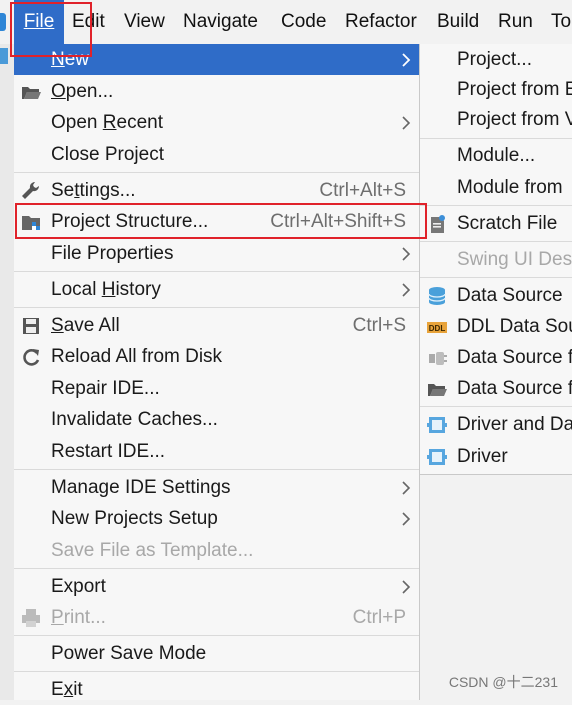 This screenshot has height=705, width=572. Describe the element at coordinates (106, 289) in the screenshot. I see `menu-item-local-history-label: Local History` at that location.